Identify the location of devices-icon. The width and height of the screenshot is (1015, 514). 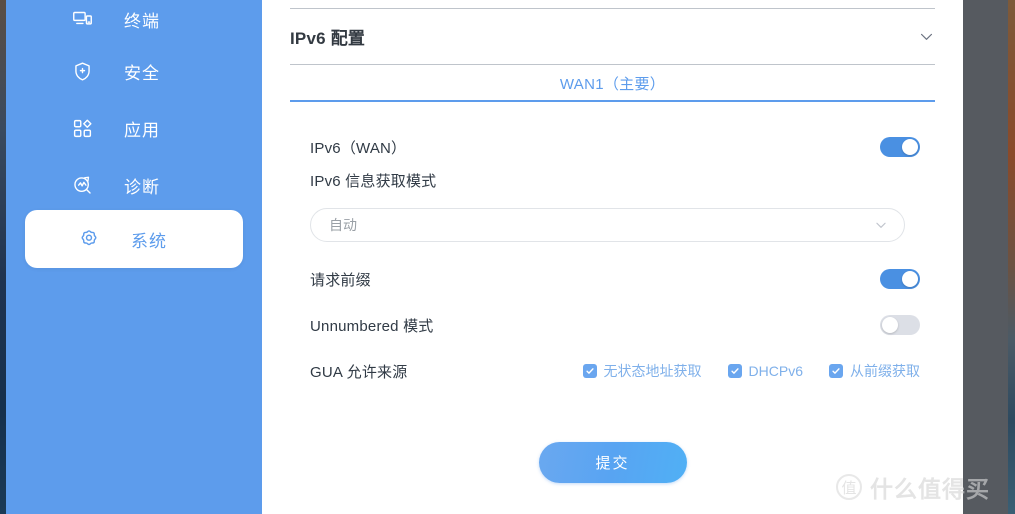
(82, 19).